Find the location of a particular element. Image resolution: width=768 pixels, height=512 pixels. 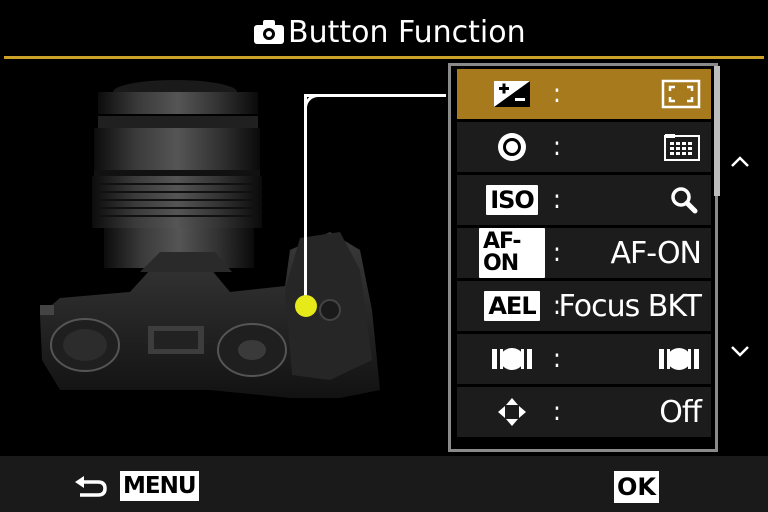

record-button-icon is located at coordinates (512, 147).